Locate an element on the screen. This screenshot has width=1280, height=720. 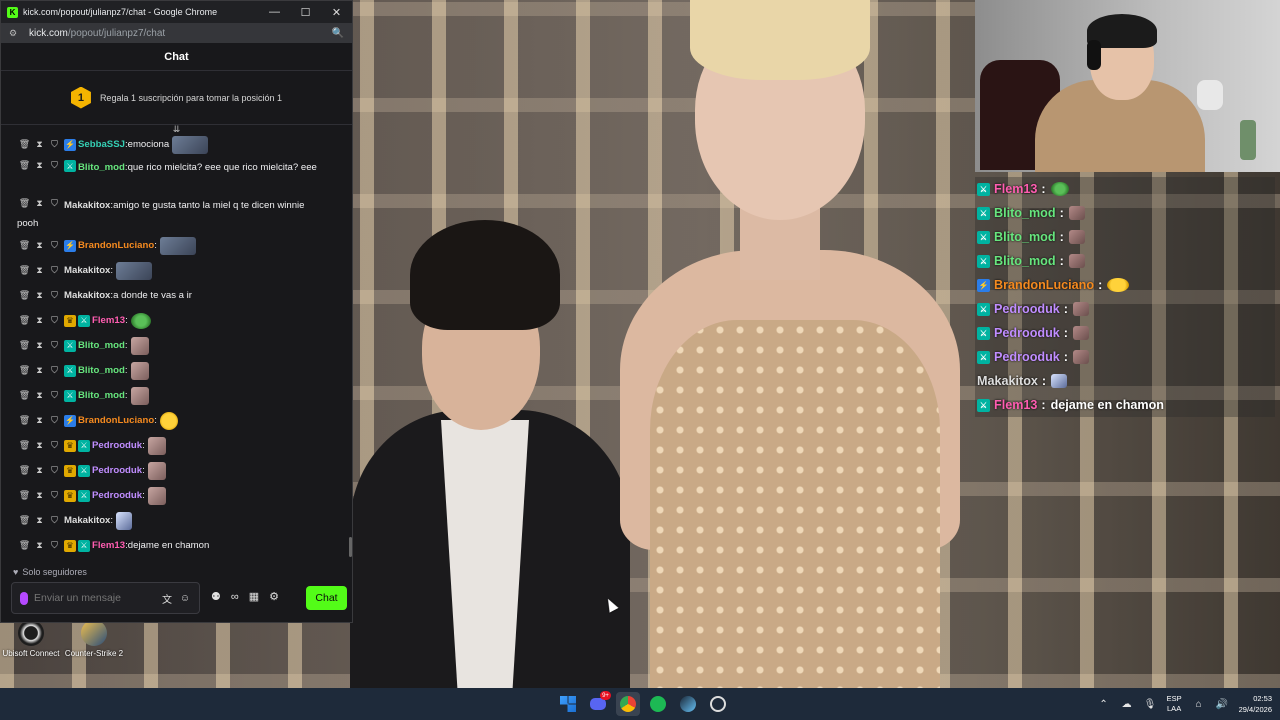
ghost-emote-icon is located at coordinates (124, 520).